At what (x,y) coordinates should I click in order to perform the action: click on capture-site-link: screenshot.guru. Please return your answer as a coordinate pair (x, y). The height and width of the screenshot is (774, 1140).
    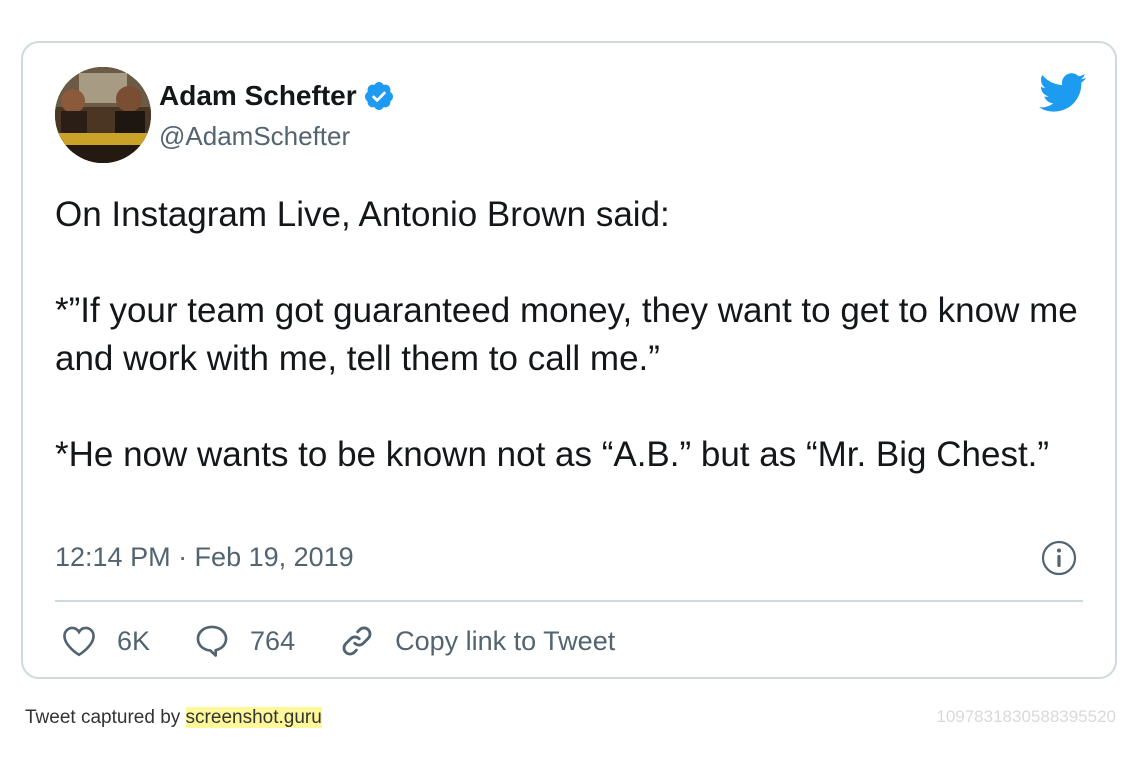
    Looking at the image, I should click on (253, 717).